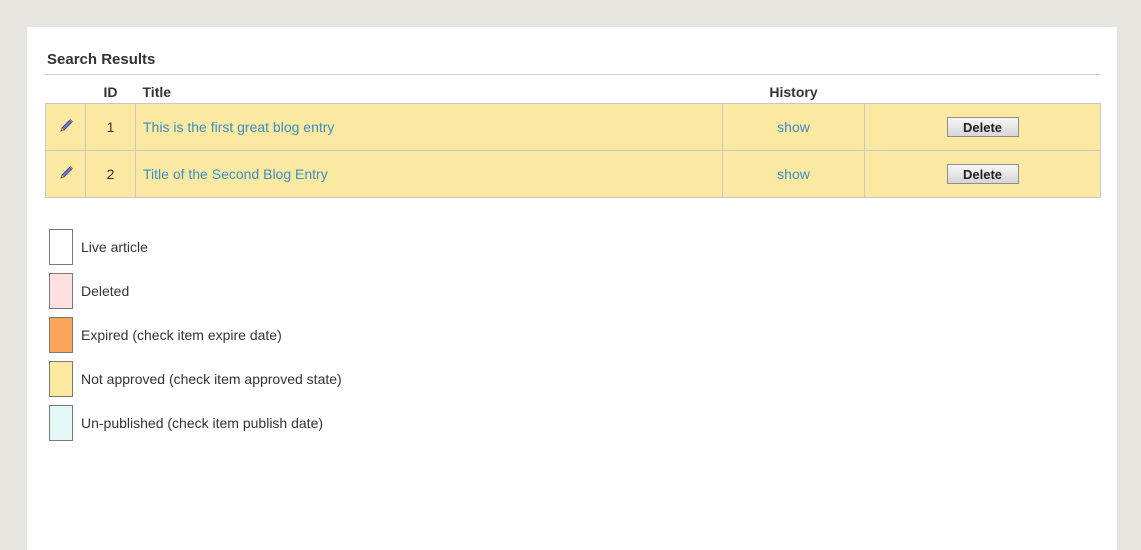  I want to click on heading-divider, so click(572, 74).